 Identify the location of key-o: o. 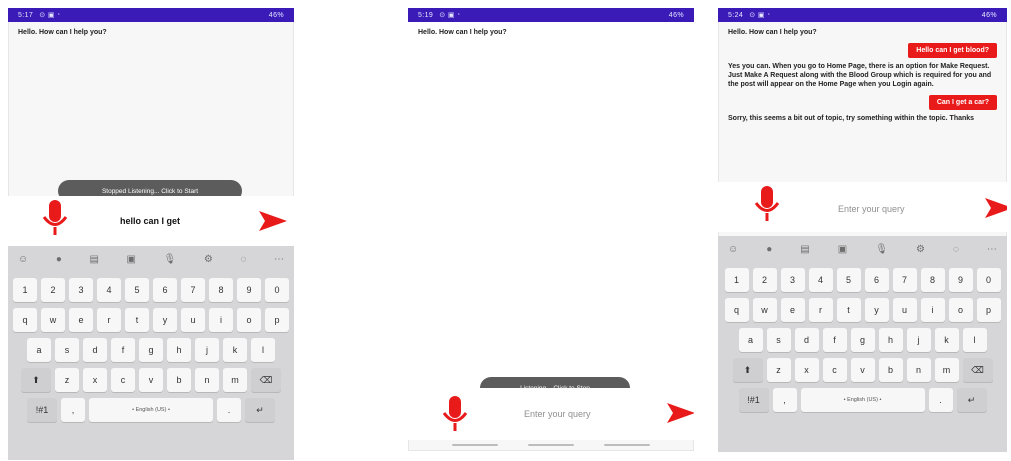
(249, 320).